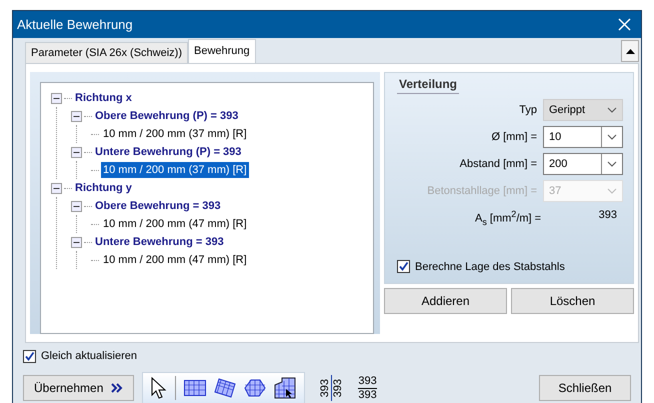 Image resolution: width=654 pixels, height=403 pixels. What do you see at coordinates (445, 301) in the screenshot?
I see `action-button: Addieren` at bounding box center [445, 301].